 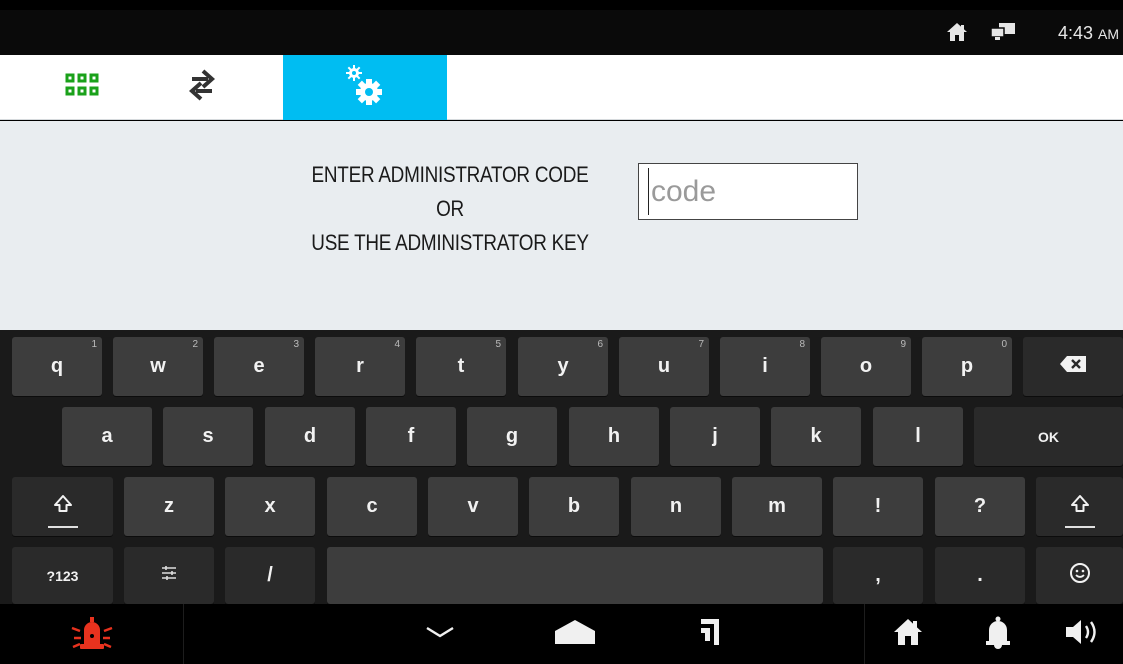 What do you see at coordinates (450, 242) in the screenshot?
I see `prompt-line-3: USE THE ADMINISTRATOR KEY` at bounding box center [450, 242].